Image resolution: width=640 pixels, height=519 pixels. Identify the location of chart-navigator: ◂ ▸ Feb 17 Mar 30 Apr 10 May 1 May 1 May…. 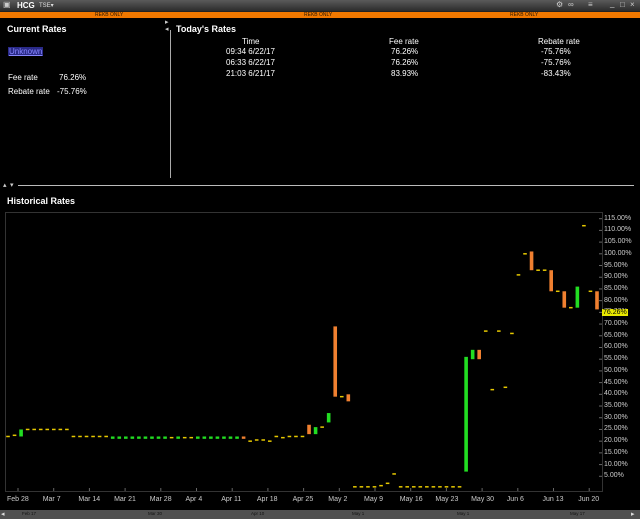
(320, 514).